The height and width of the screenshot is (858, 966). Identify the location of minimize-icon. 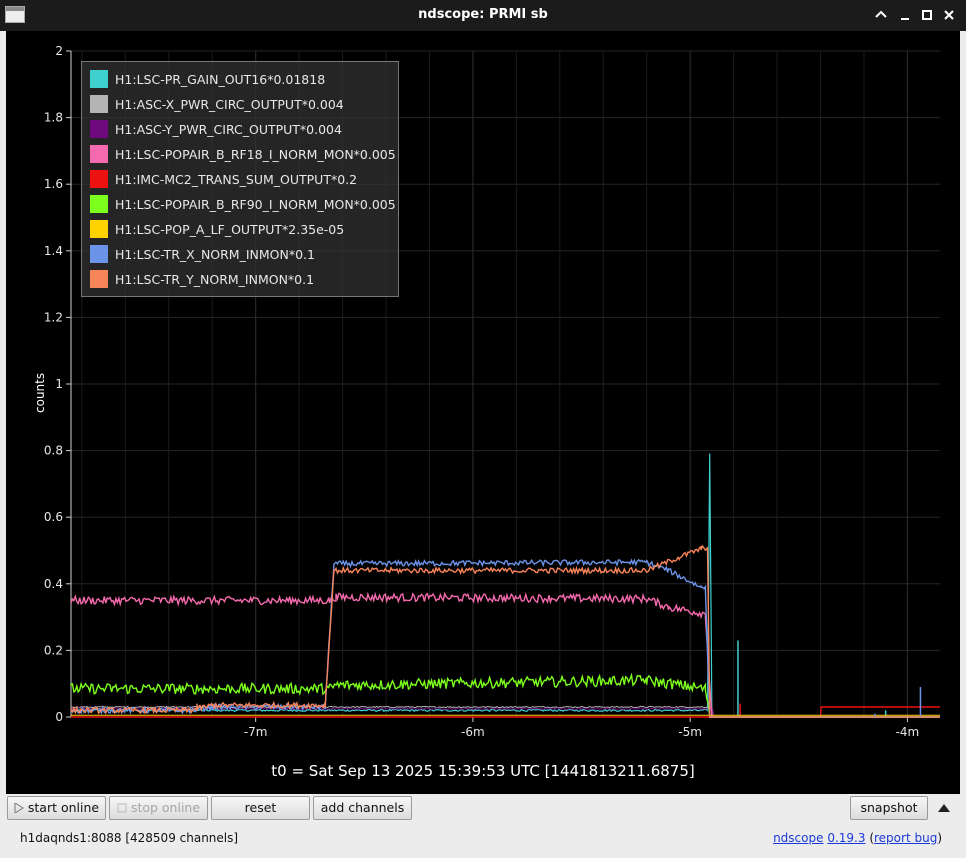
(905, 15).